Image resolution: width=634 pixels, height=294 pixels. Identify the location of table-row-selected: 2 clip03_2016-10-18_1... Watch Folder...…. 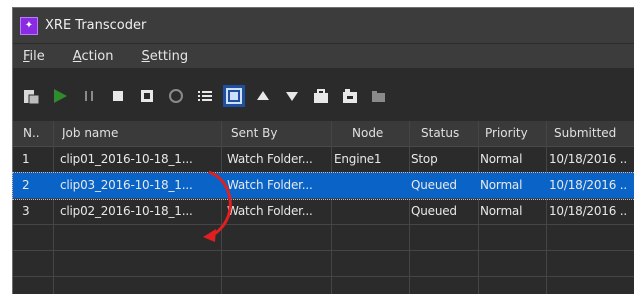
(323, 186).